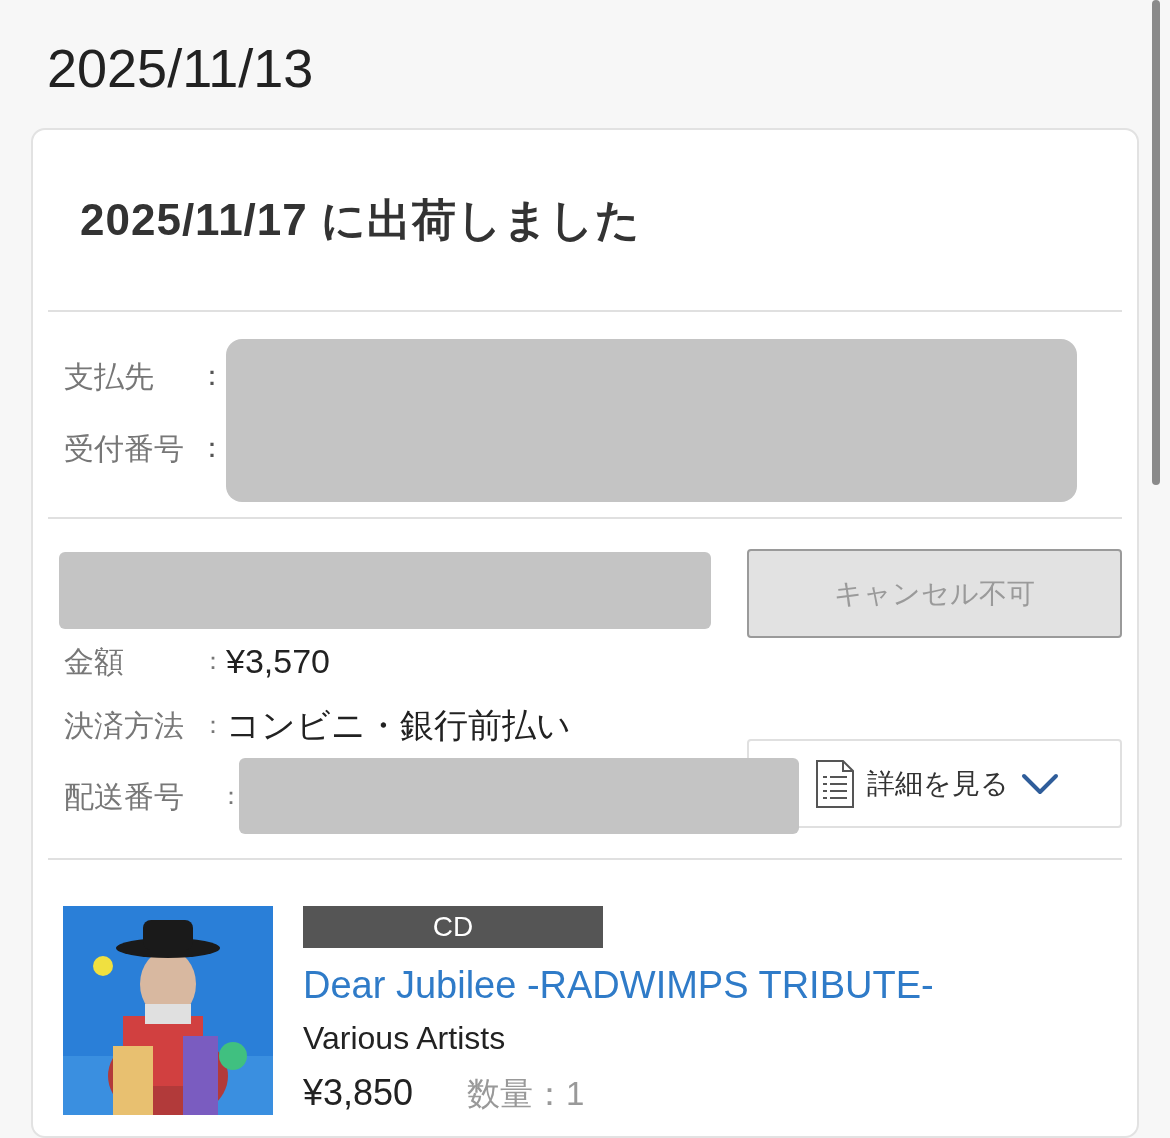 The width and height of the screenshot is (1170, 1138). I want to click on field-value: コンビニ・銀行前払い, so click(398, 725).